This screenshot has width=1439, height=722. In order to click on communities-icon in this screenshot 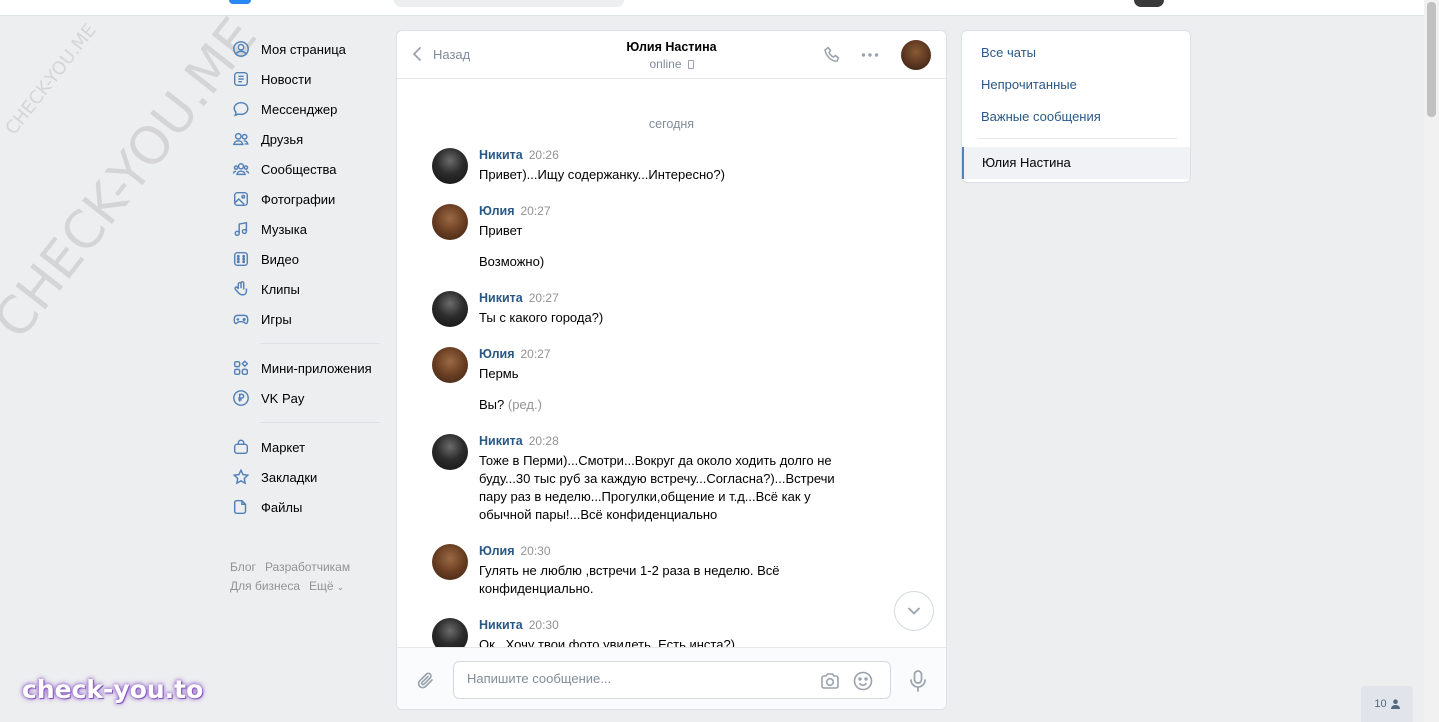, I will do `click(241, 169)`.